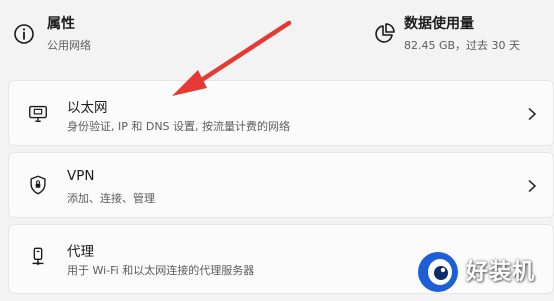  What do you see at coordinates (80, 252) in the screenshot?
I see `proxy-title: 代理` at bounding box center [80, 252].